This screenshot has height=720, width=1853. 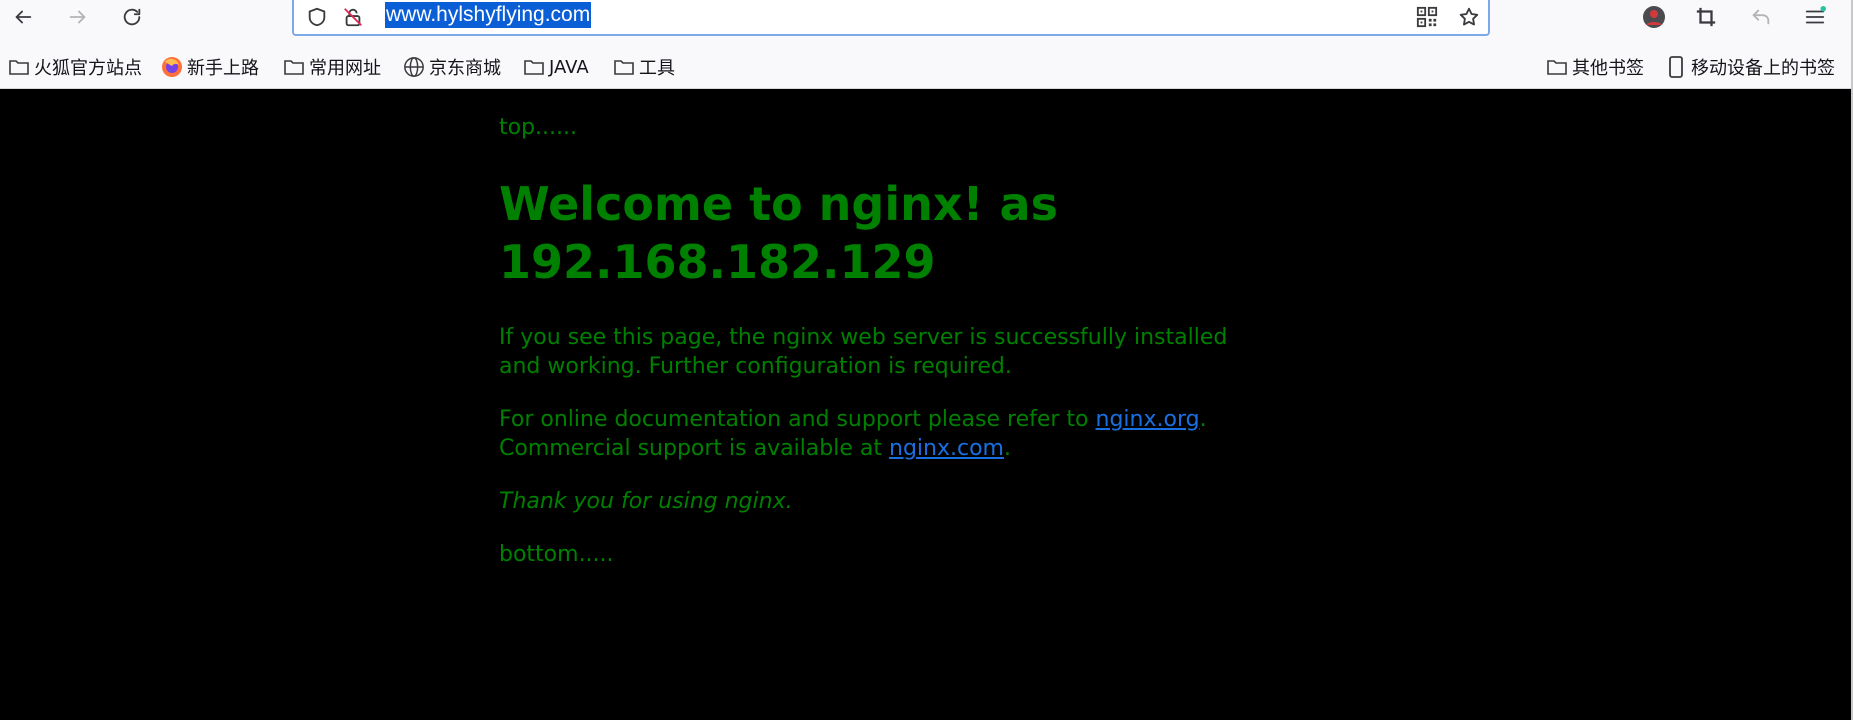 I want to click on forward-arrow-icon, so click(x=77, y=17).